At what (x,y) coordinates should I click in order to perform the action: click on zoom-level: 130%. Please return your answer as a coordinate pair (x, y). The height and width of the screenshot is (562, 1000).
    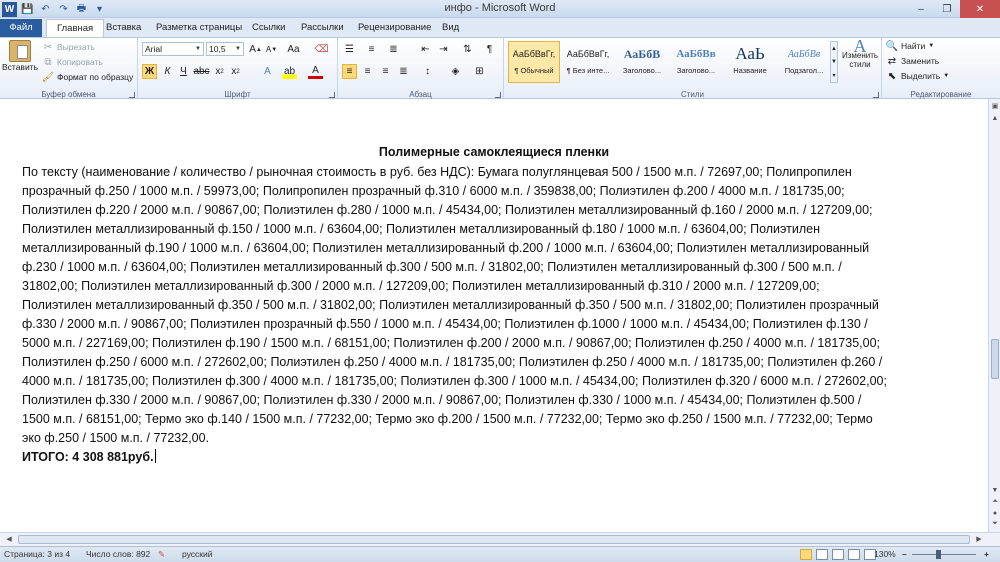
    Looking at the image, I should click on (885, 554).